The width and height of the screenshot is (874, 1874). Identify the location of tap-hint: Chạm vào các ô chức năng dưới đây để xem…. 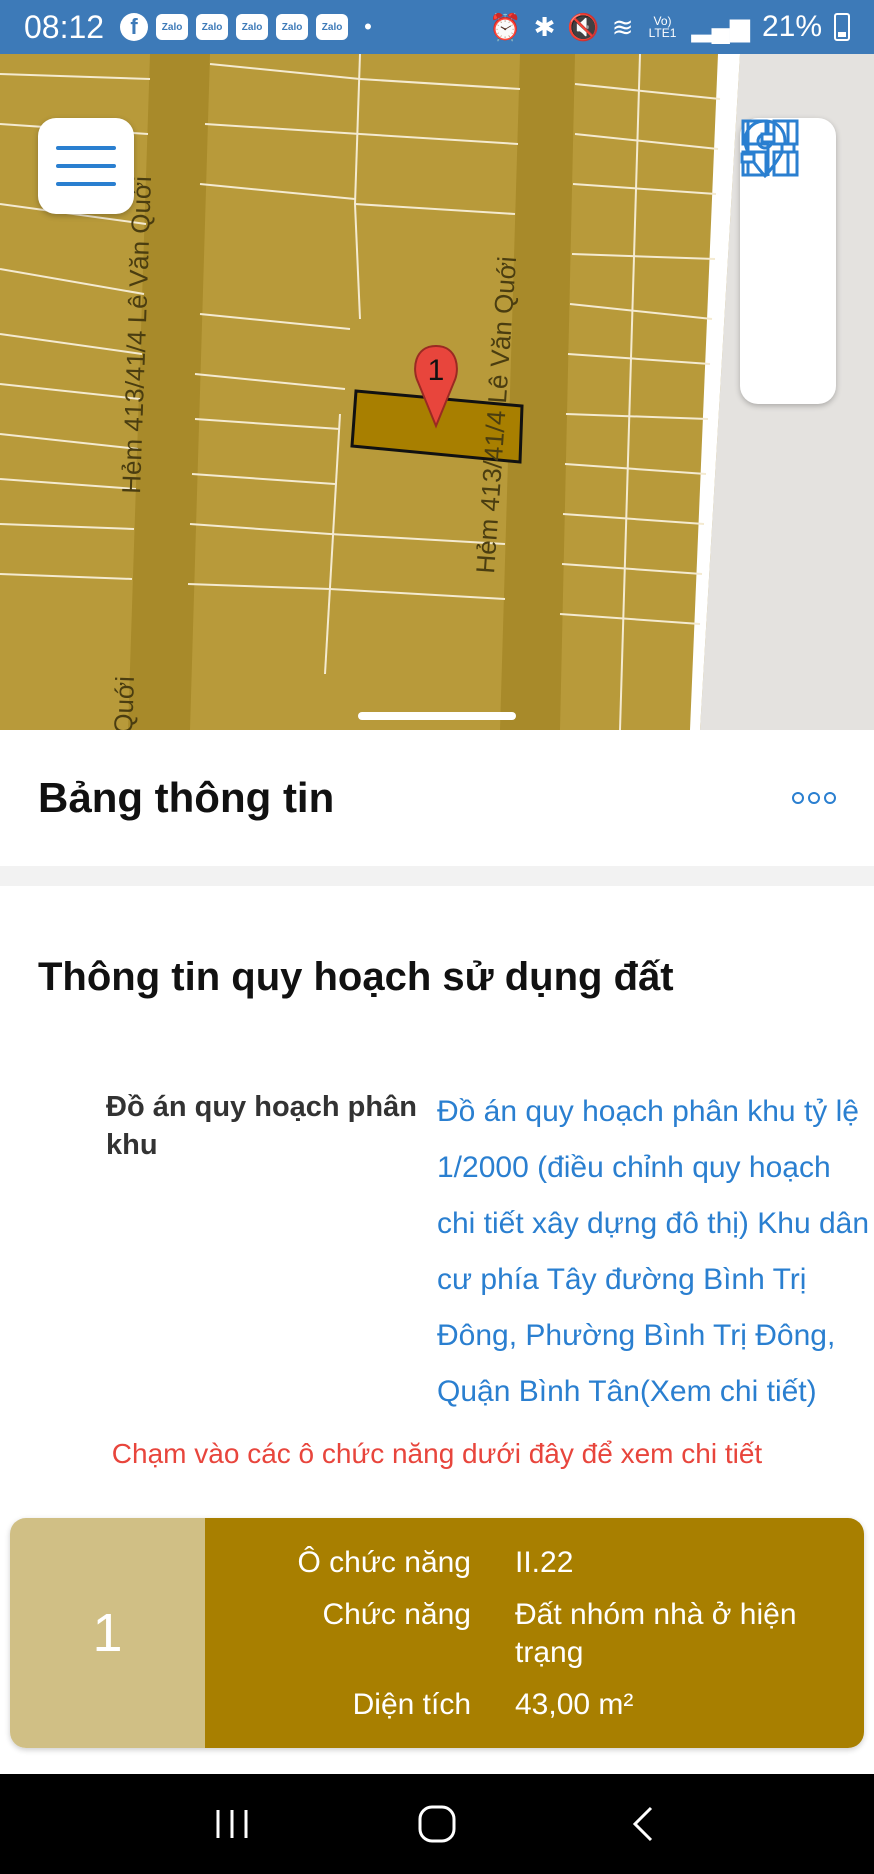
(437, 1453).